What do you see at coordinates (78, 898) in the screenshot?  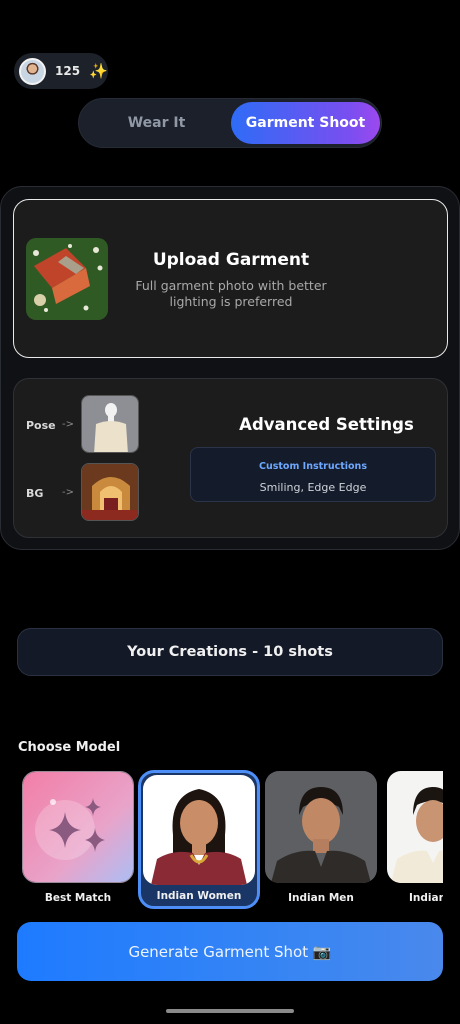 I see `model-name: Best Match` at bounding box center [78, 898].